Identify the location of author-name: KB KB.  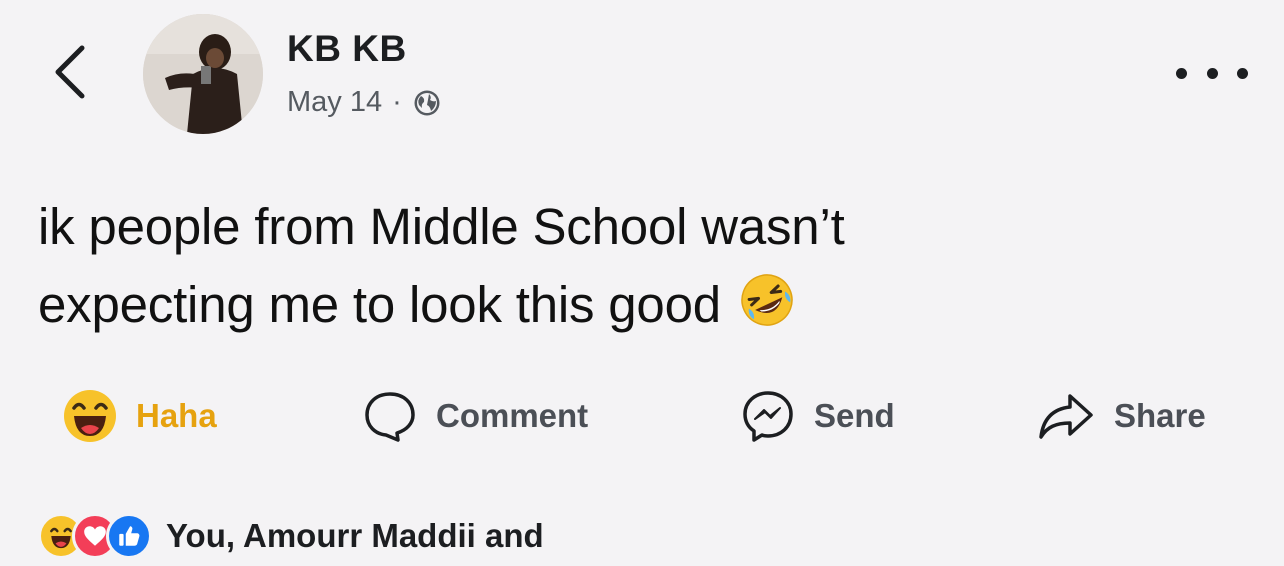
(347, 49).